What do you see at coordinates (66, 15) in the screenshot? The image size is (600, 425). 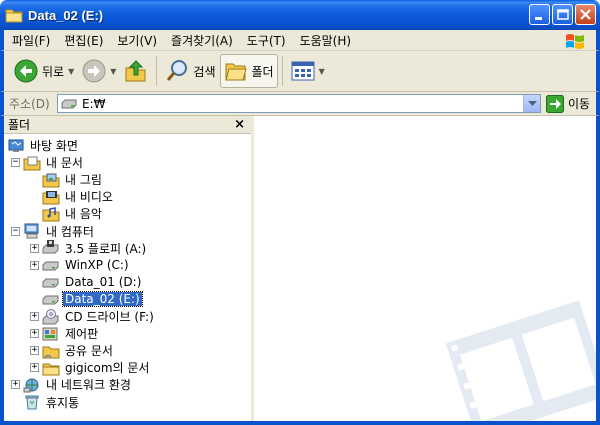 I see `window-title: Data_02 (E:)` at bounding box center [66, 15].